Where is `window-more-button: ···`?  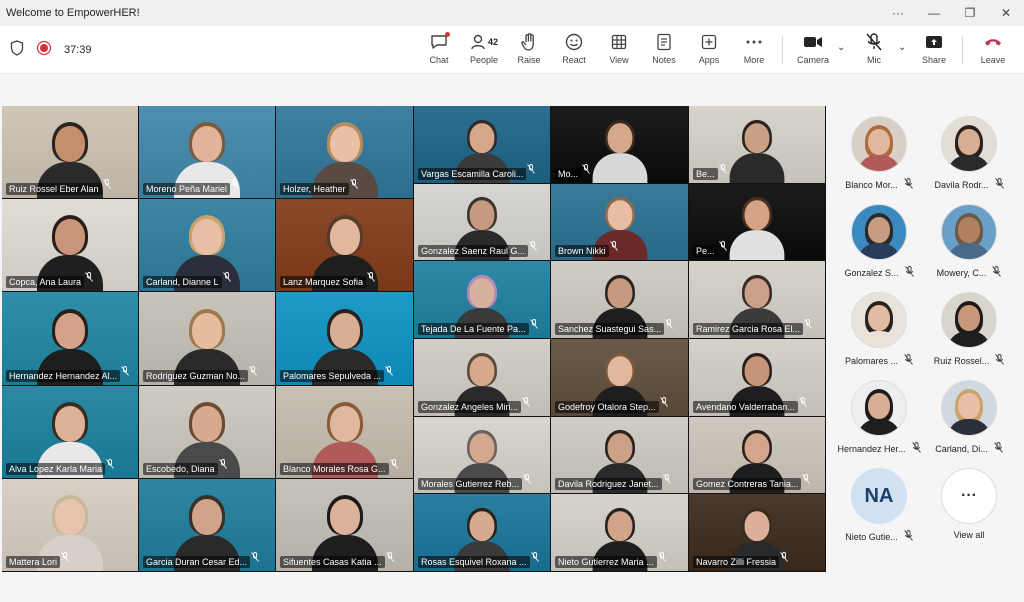 window-more-button: ··· is located at coordinates (898, 13).